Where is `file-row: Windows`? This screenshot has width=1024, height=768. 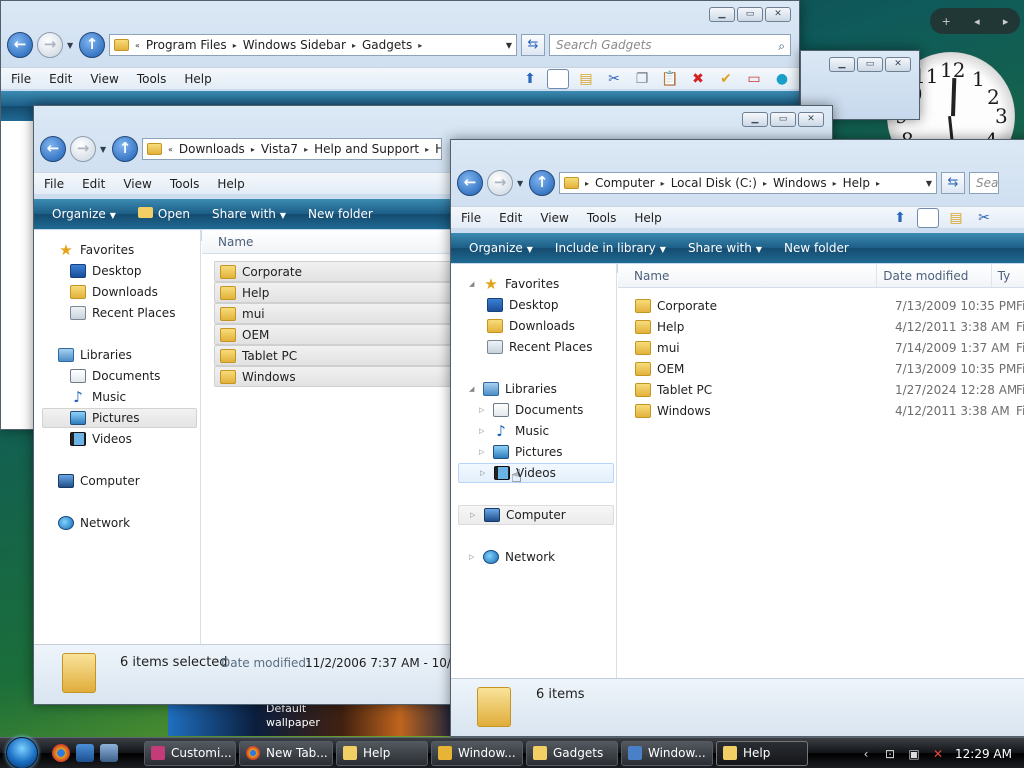
file-row: Windows is located at coordinates (334, 376).